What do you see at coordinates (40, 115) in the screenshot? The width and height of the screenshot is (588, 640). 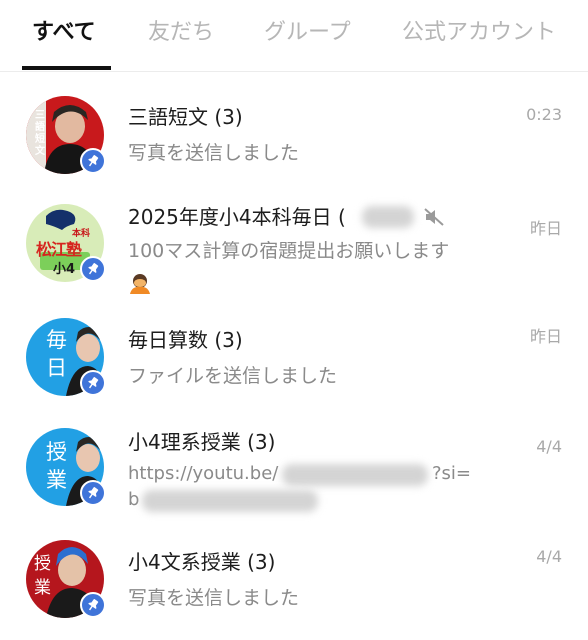 I see `avatar-text: 三` at bounding box center [40, 115].